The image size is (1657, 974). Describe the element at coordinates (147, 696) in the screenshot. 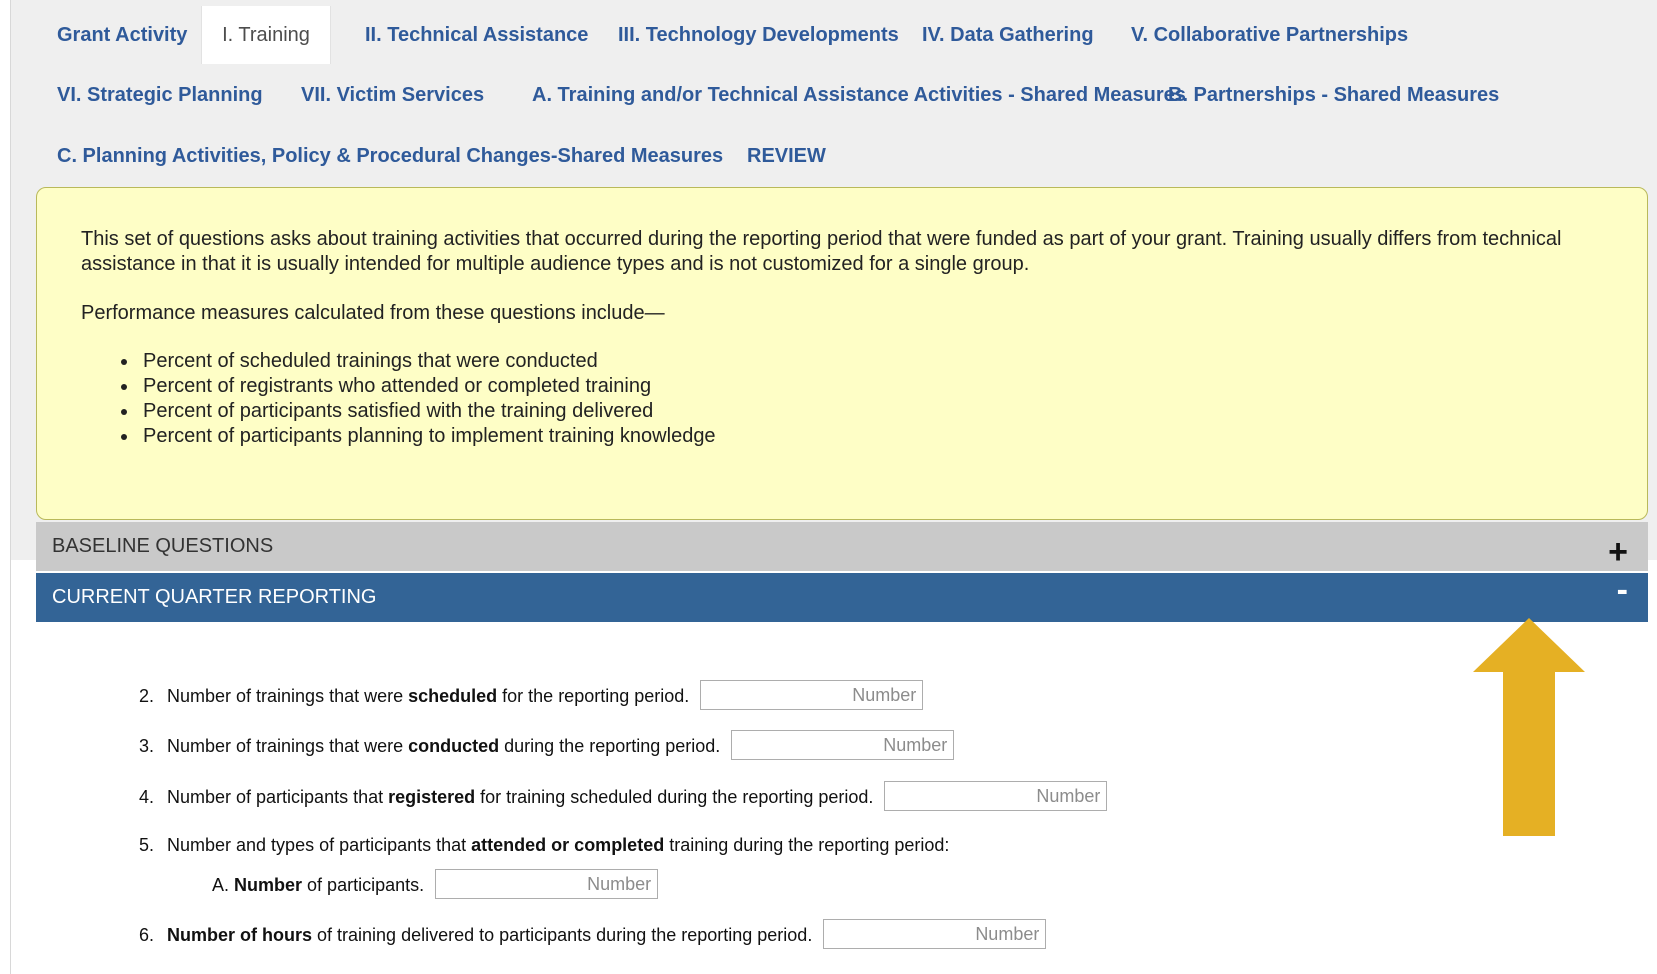

I see `question-number: 2.` at that location.